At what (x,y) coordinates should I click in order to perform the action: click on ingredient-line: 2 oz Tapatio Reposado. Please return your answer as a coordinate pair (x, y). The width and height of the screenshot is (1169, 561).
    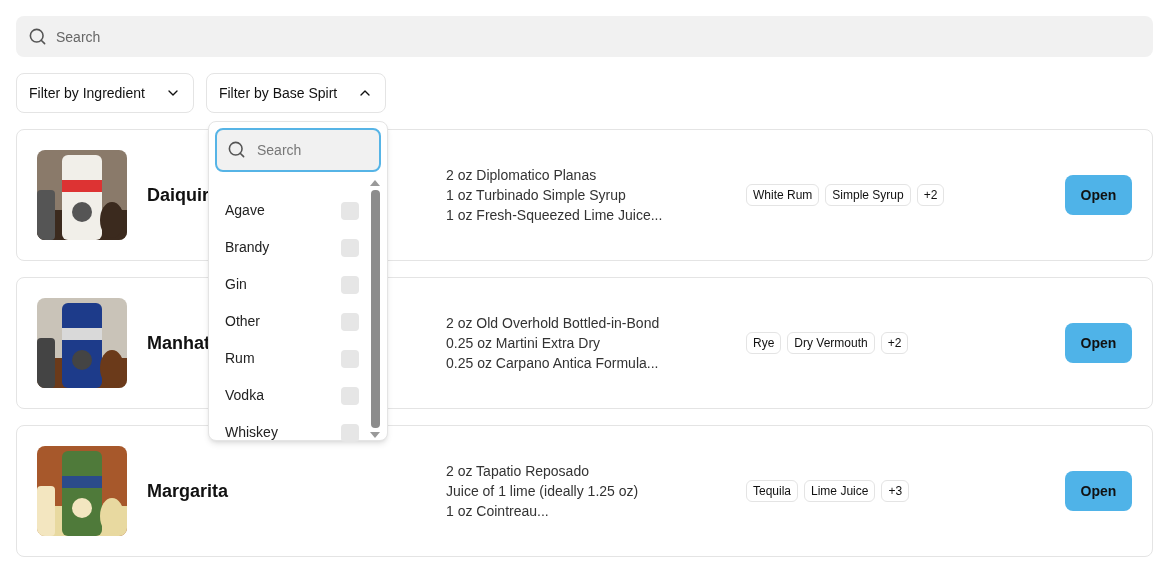
    Looking at the image, I should click on (518, 471).